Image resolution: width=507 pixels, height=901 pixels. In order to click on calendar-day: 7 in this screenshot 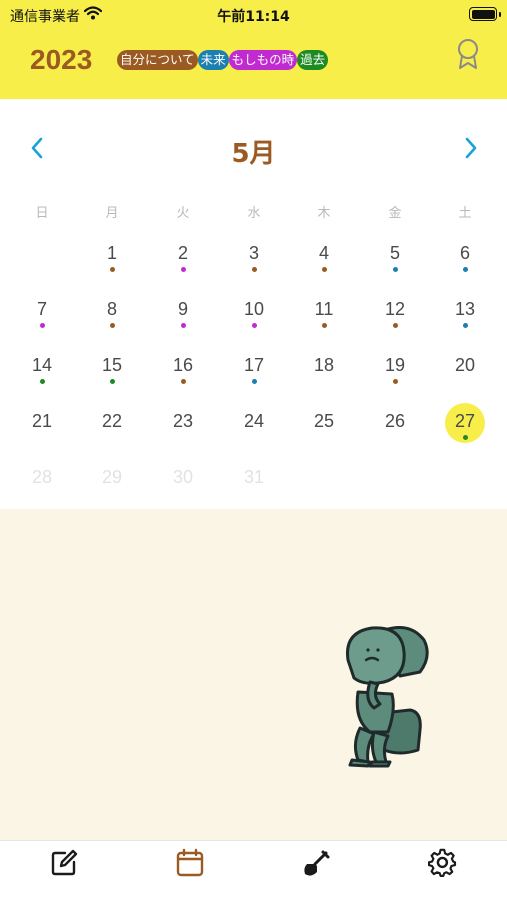, I will do `click(42, 311)`.